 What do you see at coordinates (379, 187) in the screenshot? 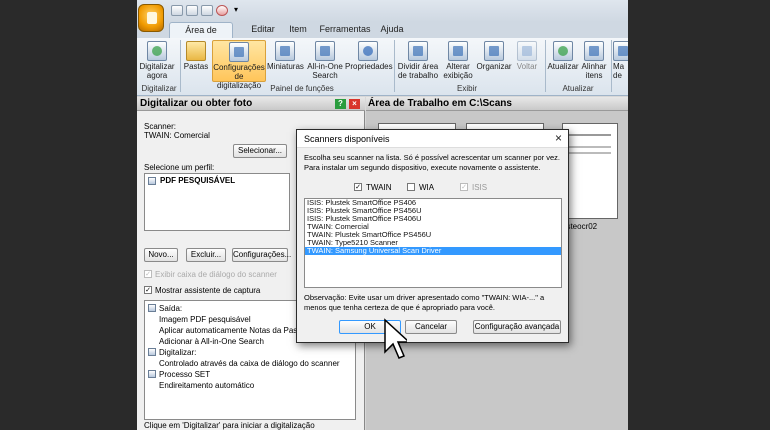
I see `twain-filter-label: TWAIN` at bounding box center [379, 187].